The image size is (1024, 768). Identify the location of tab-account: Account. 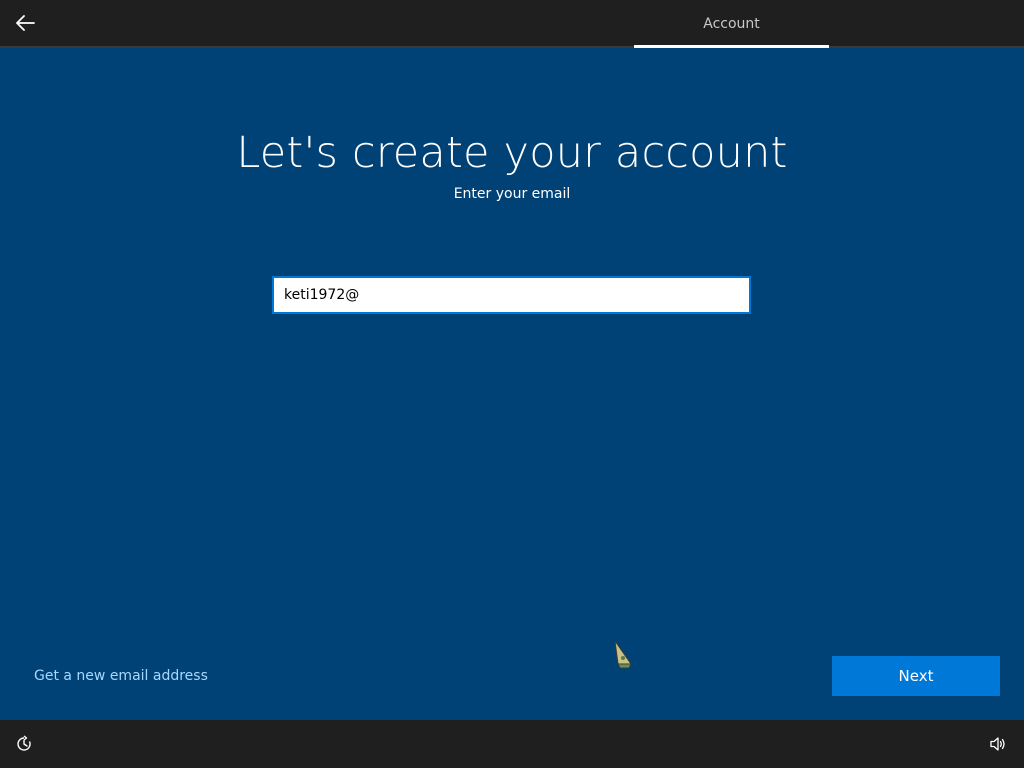
(731, 23).